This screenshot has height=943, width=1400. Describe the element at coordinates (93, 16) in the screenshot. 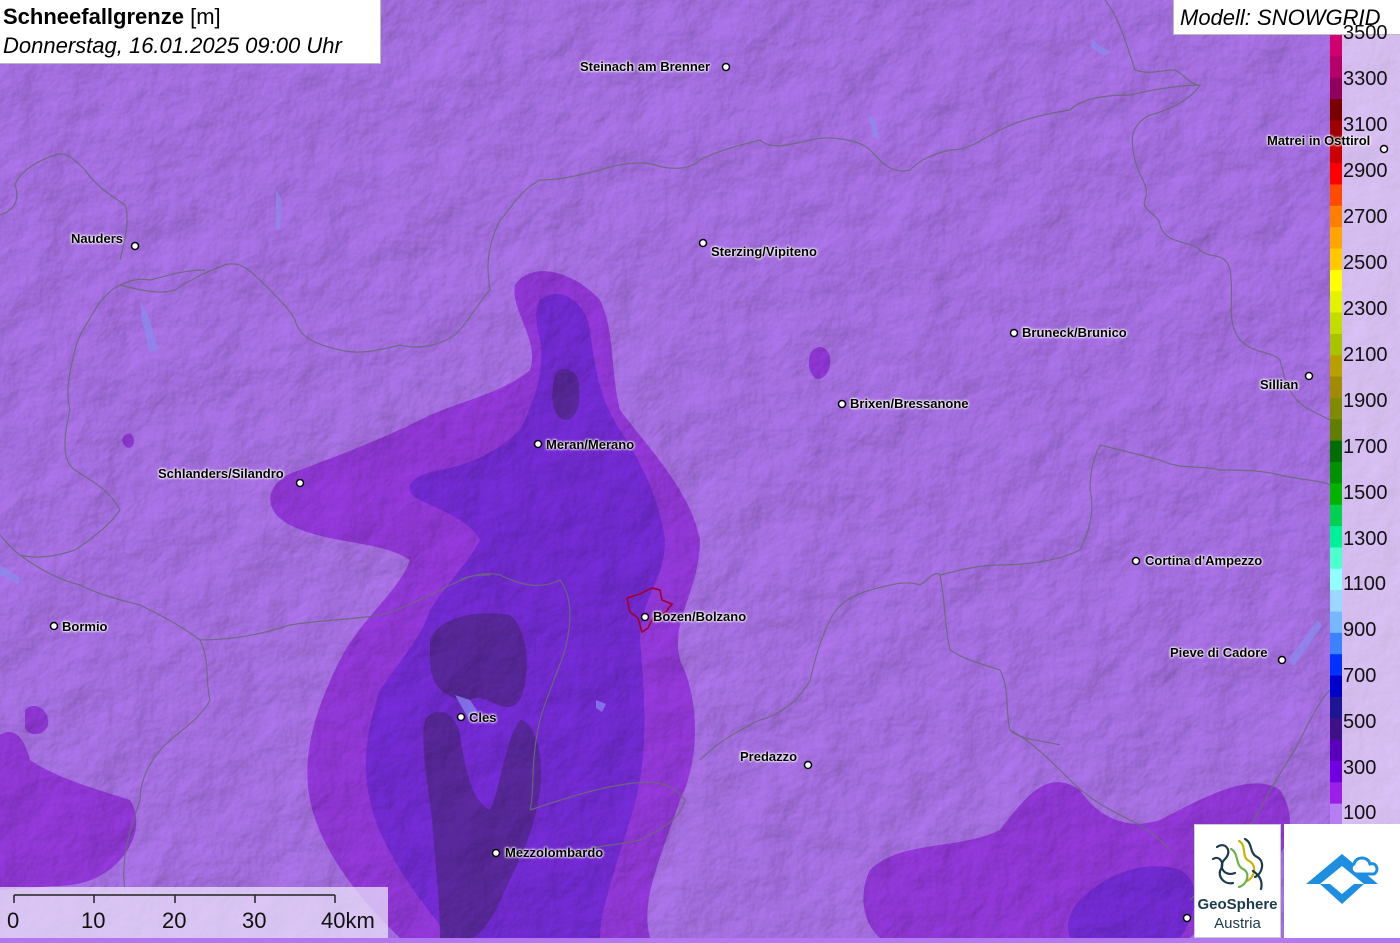

I see `map-title-text: Schneefallgrenze` at that location.